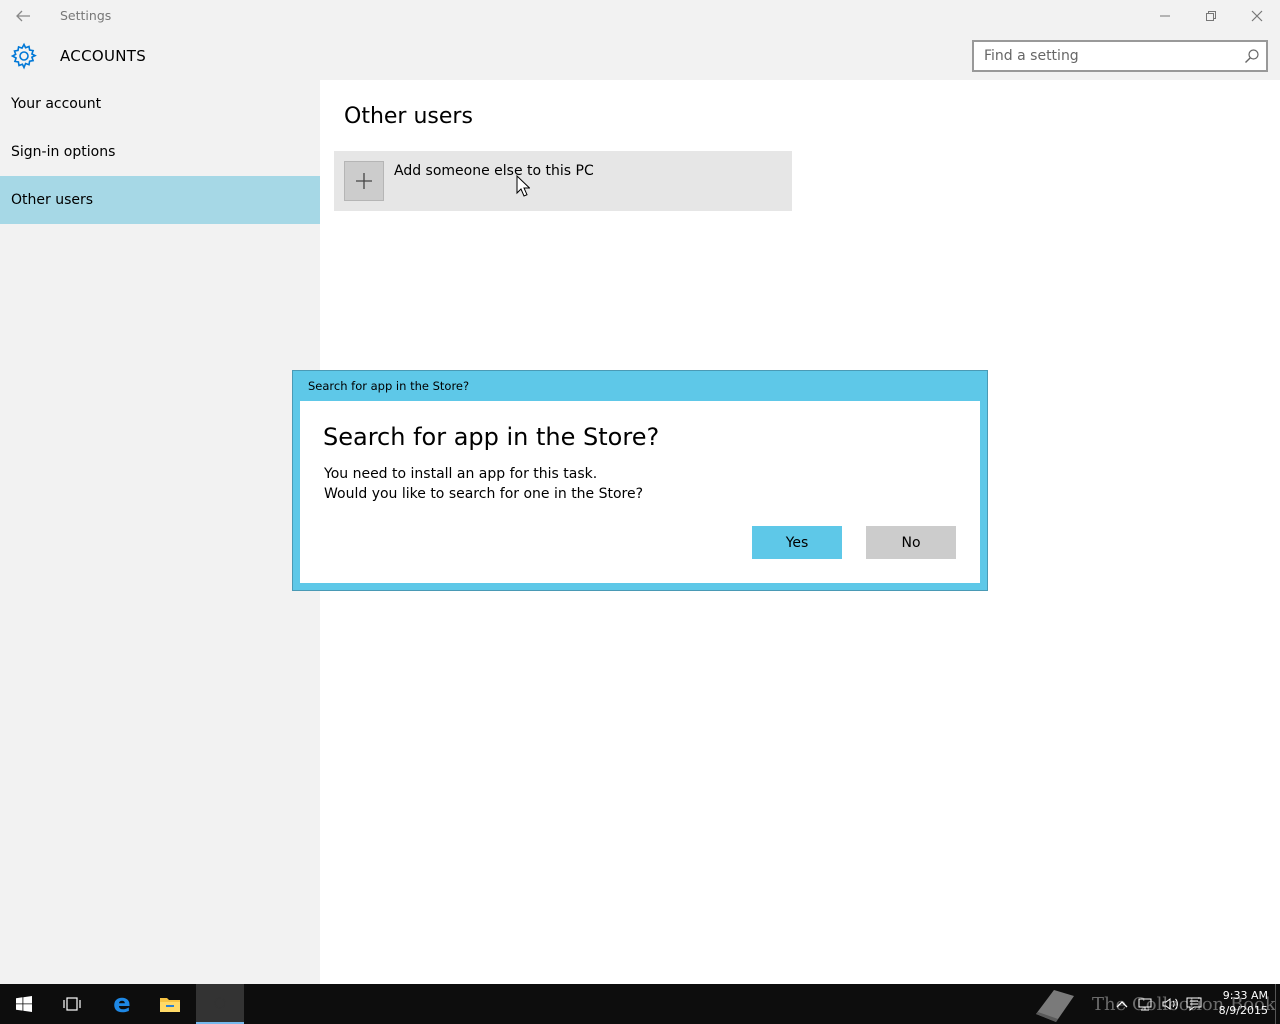 This screenshot has width=1280, height=1024. What do you see at coordinates (1252, 56) in the screenshot?
I see `search-icon` at bounding box center [1252, 56].